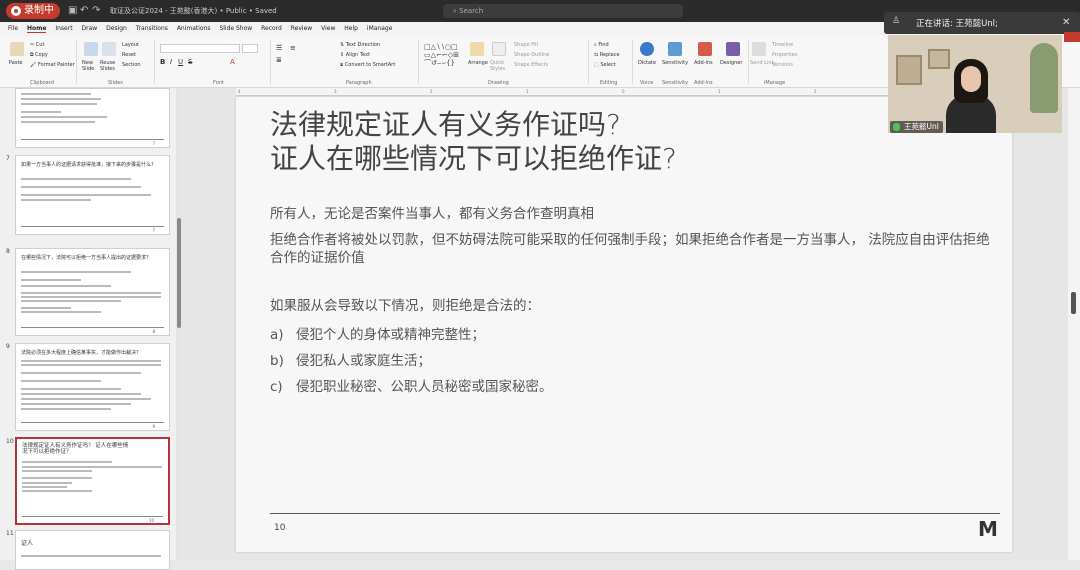 The width and height of the screenshot is (1080, 570). I want to click on find-button: ⌕ Find, so click(601, 45).